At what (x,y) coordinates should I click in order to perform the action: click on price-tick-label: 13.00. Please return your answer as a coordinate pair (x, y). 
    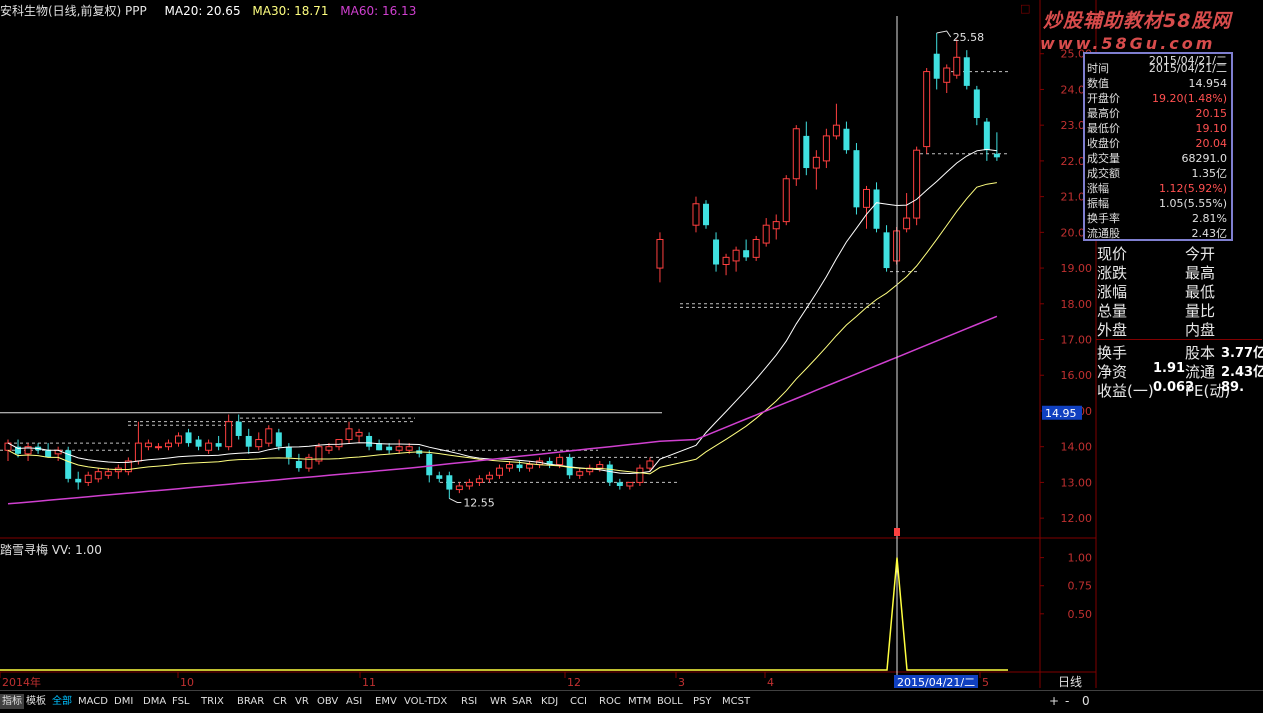
    Looking at the image, I should click on (1077, 482).